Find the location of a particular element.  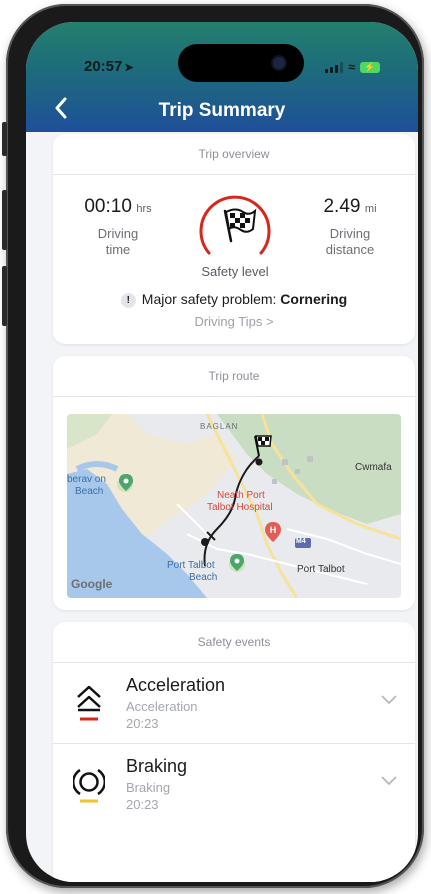

major-safety-problem: ! Major safety problem: Cornering is located at coordinates (234, 299).